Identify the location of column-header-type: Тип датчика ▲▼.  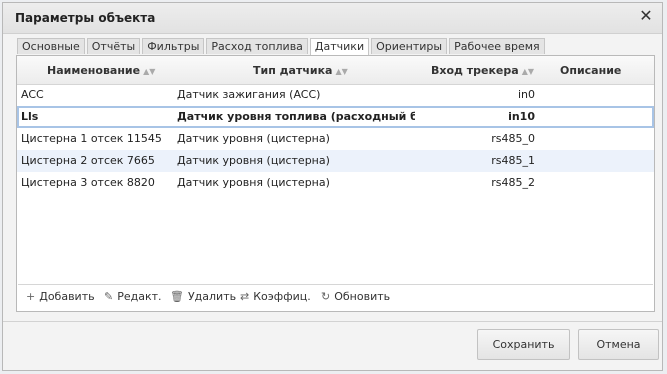
(300, 70).